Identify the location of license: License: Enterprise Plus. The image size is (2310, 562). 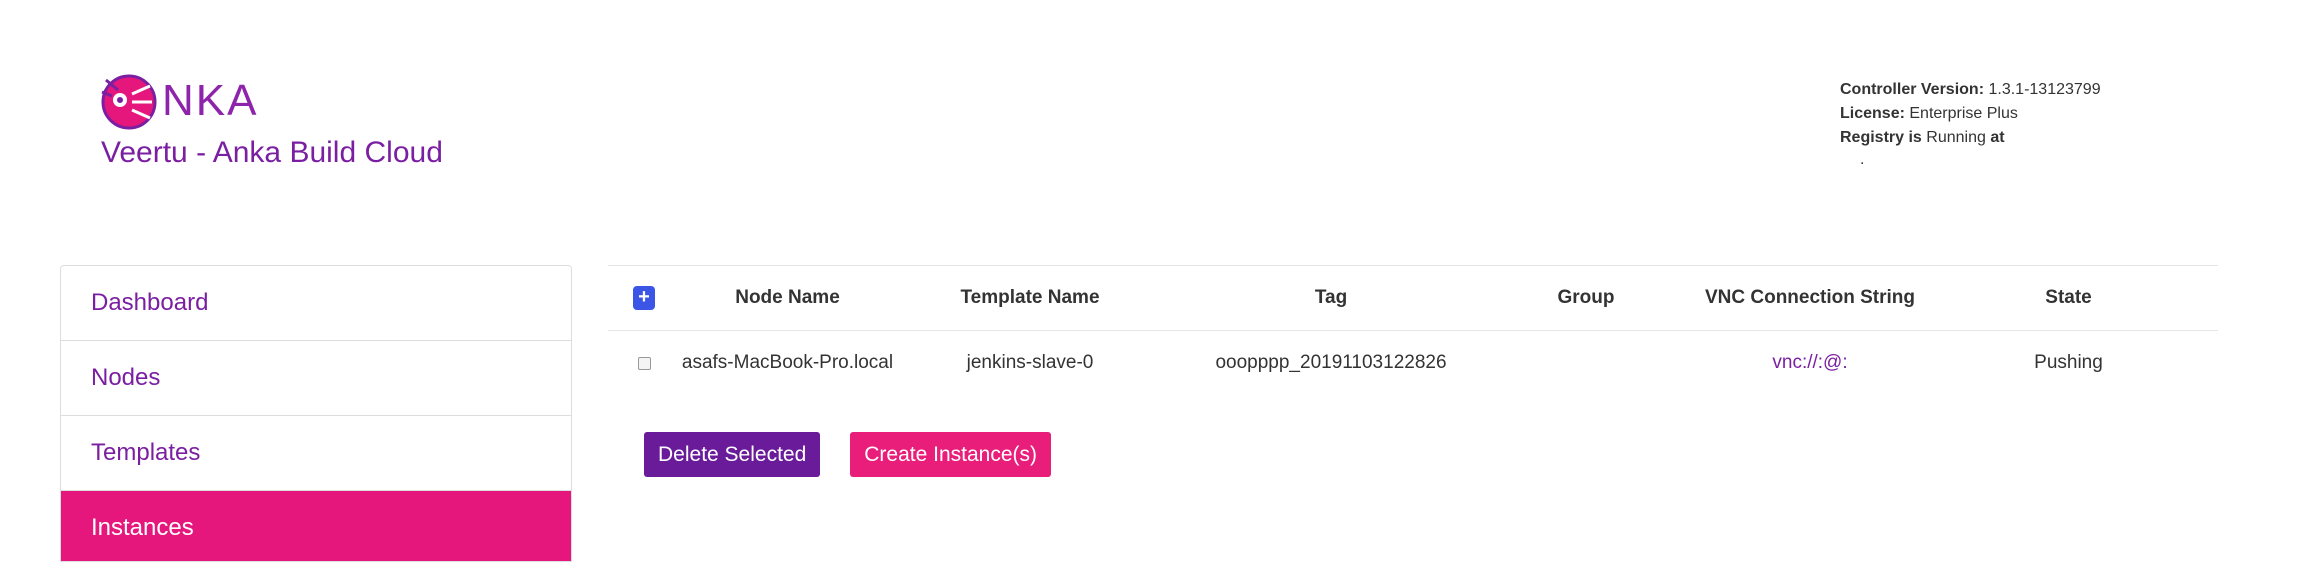
(1970, 114).